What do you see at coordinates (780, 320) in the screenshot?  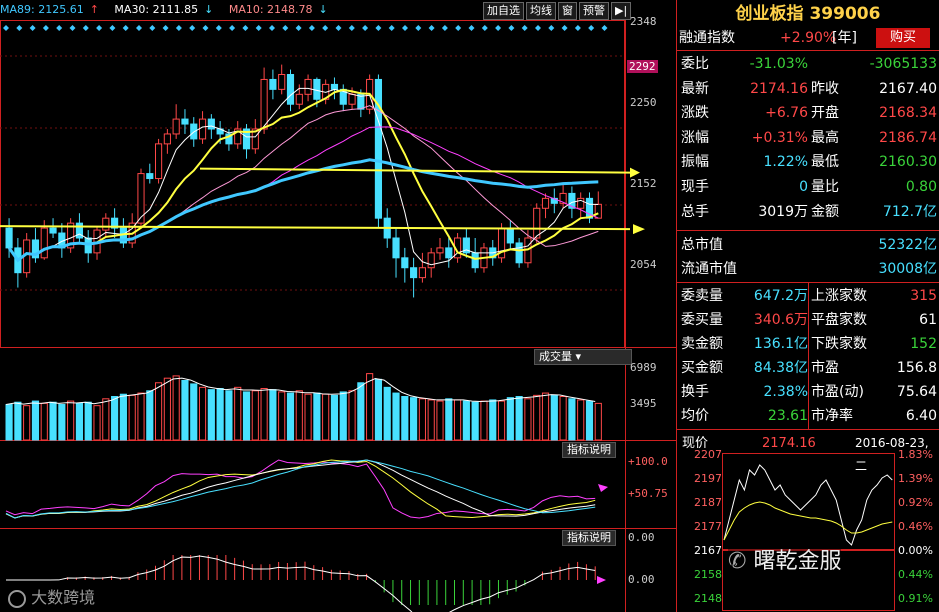 I see `quote-value: 340.6万` at bounding box center [780, 320].